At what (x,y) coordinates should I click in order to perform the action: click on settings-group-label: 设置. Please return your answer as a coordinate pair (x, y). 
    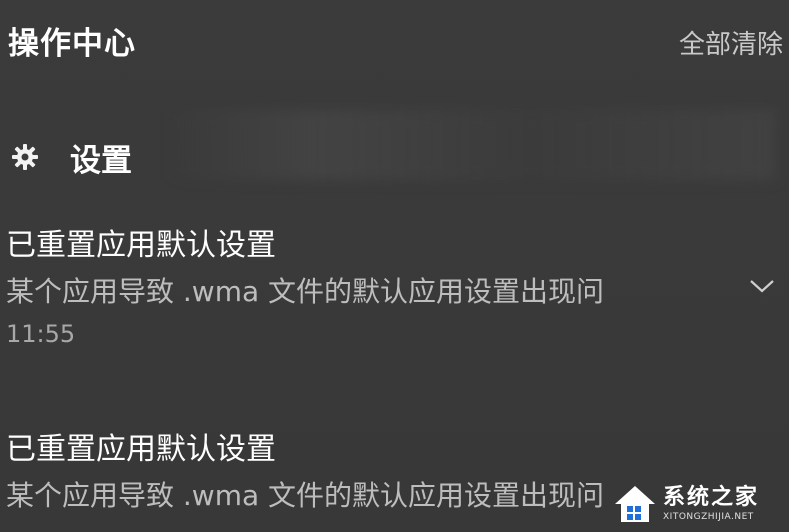
    Looking at the image, I should click on (101, 160).